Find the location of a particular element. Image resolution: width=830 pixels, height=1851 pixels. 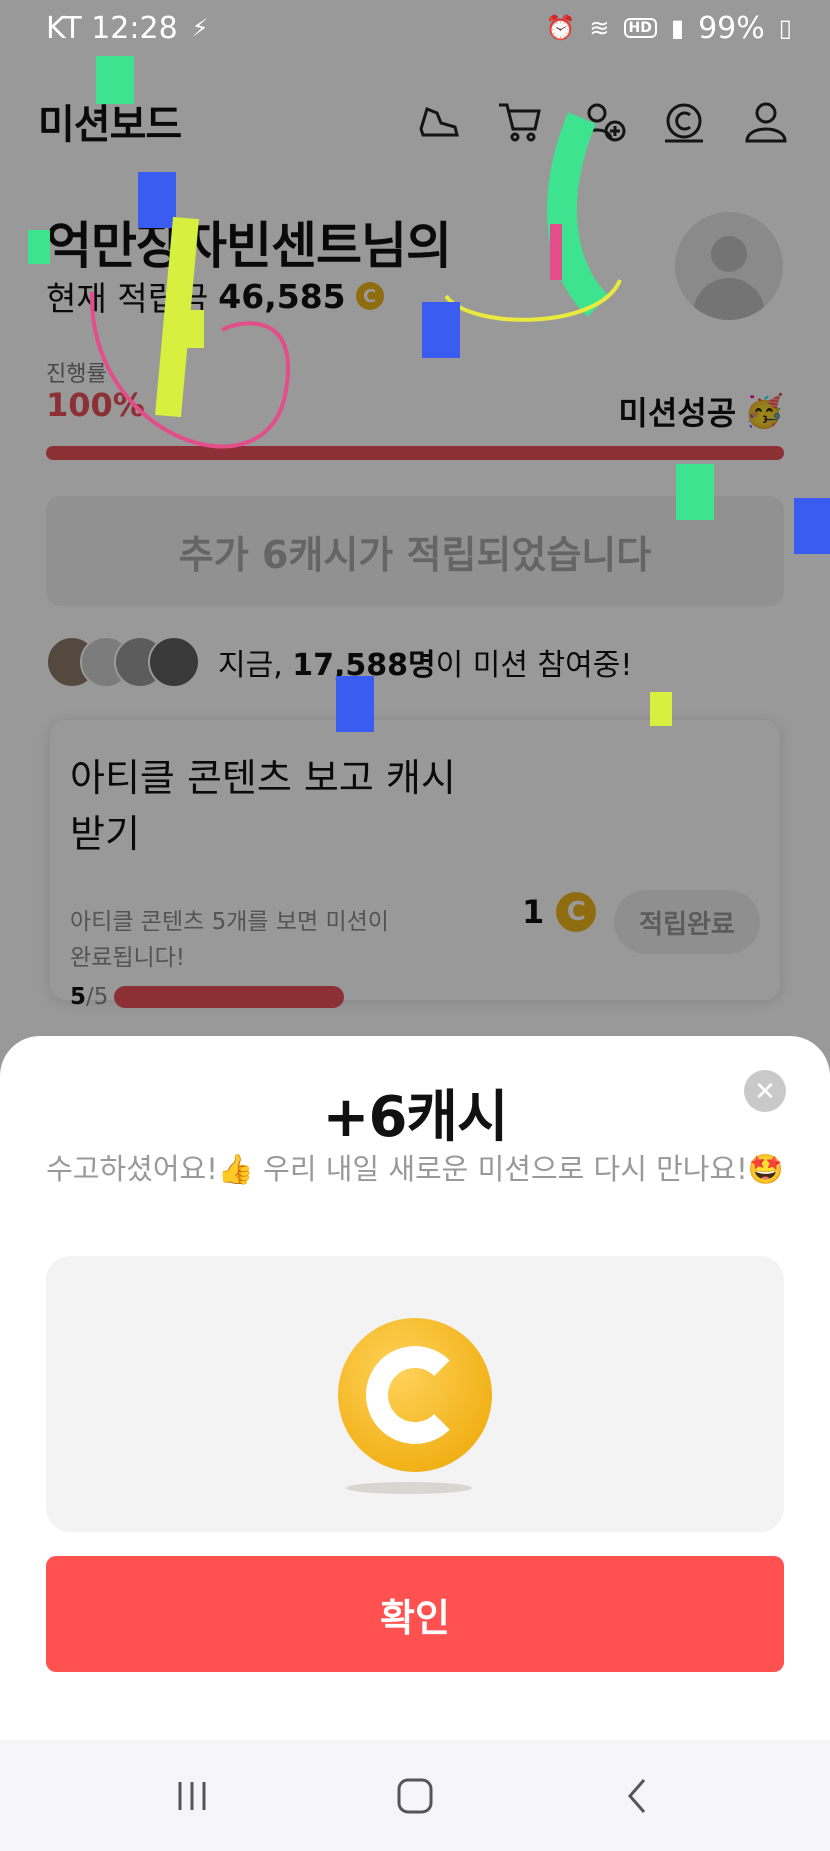

home-button is located at coordinates (415, 1796).